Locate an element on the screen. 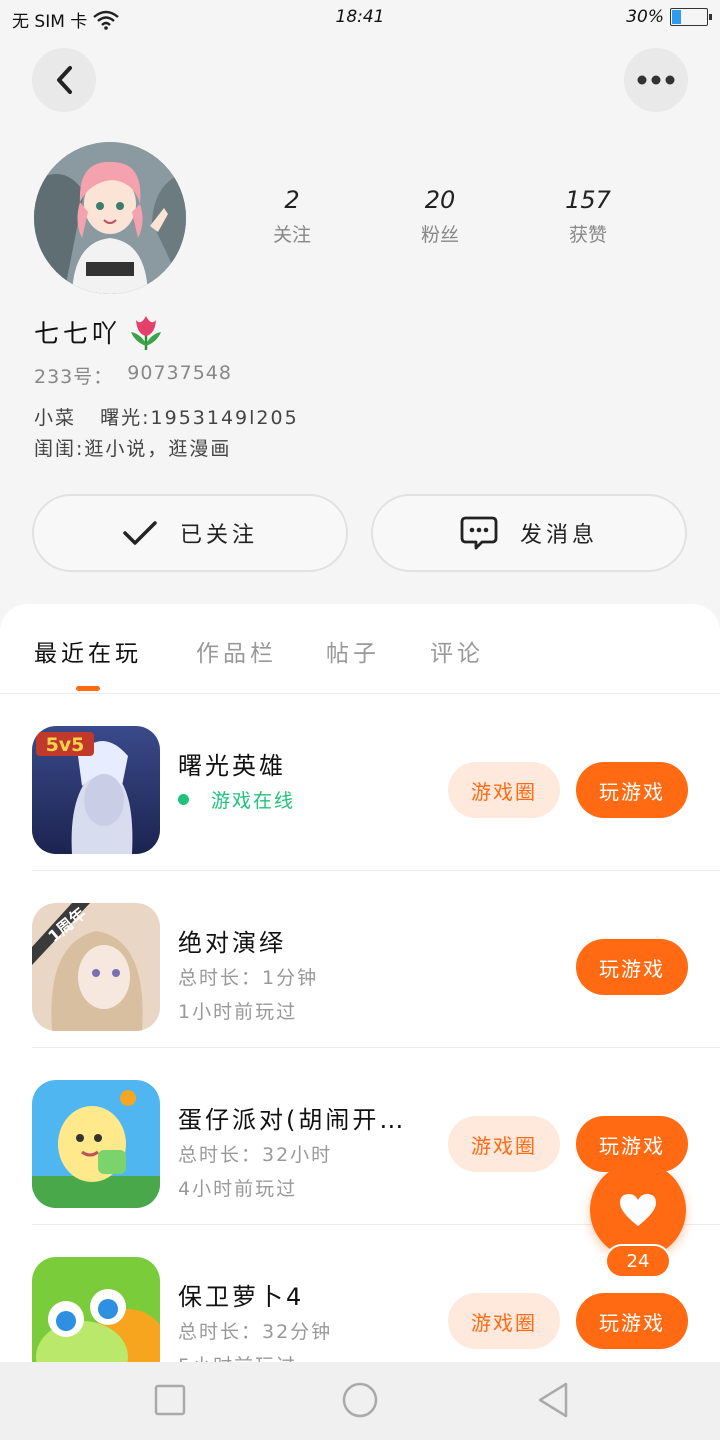 The width and height of the screenshot is (720, 1440). more-dots-icon is located at coordinates (656, 80).